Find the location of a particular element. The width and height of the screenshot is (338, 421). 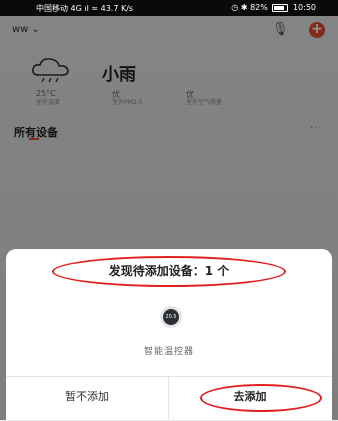

thermostat-icon: 20.5 is located at coordinates (171, 317).